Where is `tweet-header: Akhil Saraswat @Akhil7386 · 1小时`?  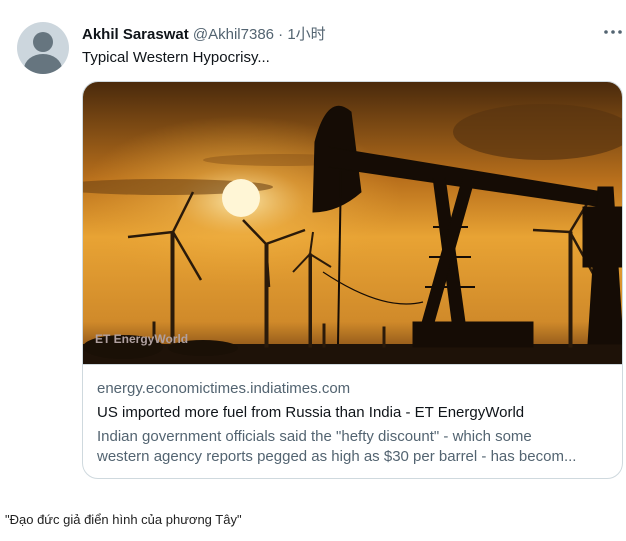
tweet-header: Akhil Saraswat @Akhil7386 · 1小时 is located at coordinates (204, 35).